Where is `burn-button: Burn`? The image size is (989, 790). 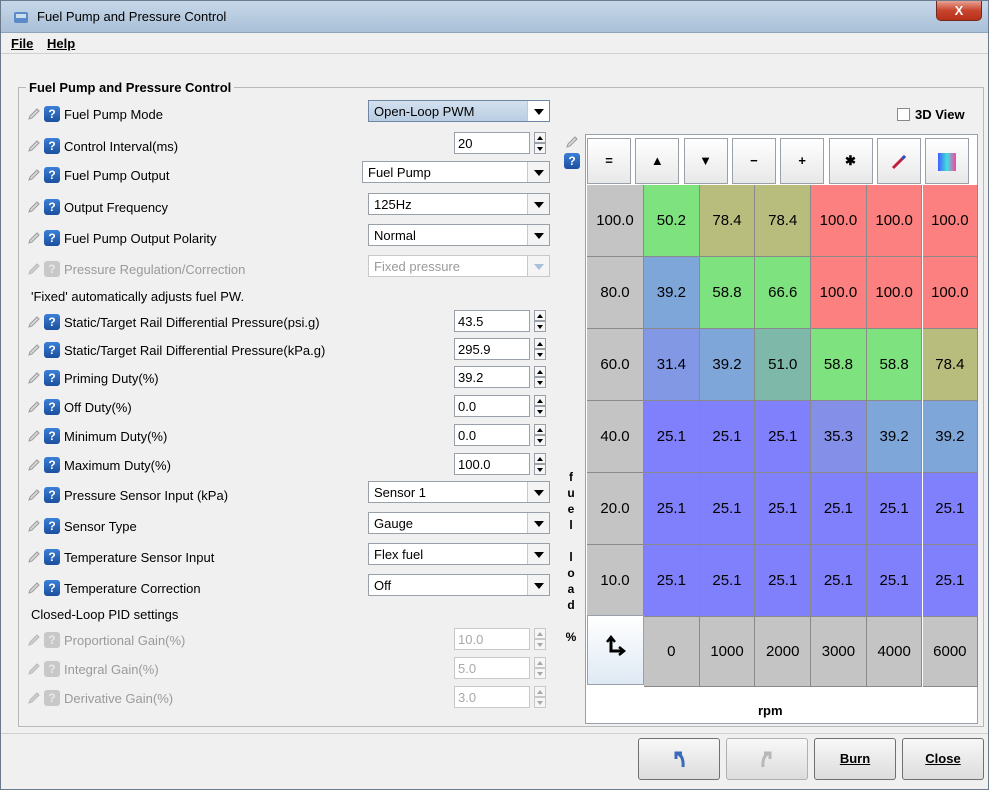
burn-button: Burn is located at coordinates (855, 759).